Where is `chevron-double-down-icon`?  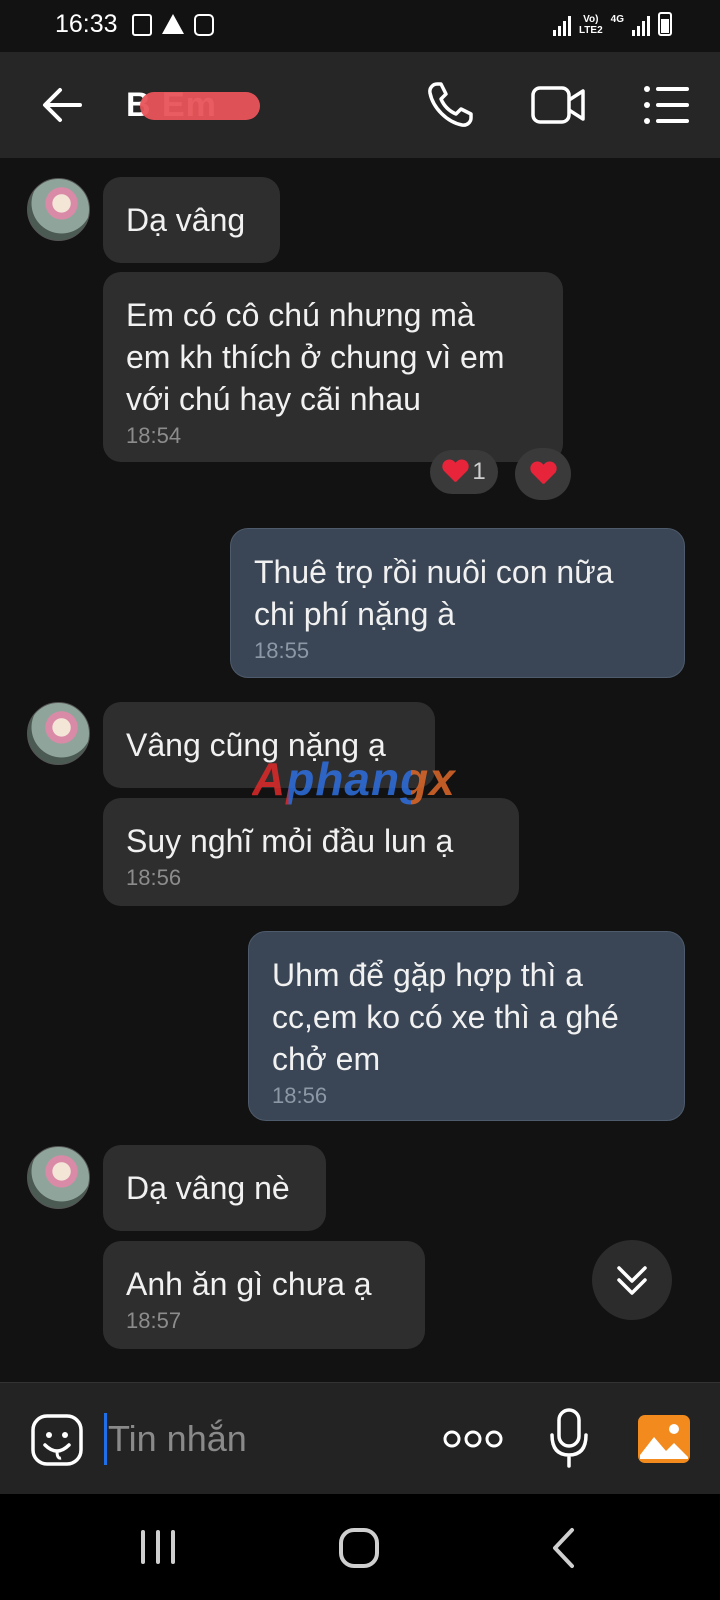 chevron-double-down-icon is located at coordinates (632, 1280).